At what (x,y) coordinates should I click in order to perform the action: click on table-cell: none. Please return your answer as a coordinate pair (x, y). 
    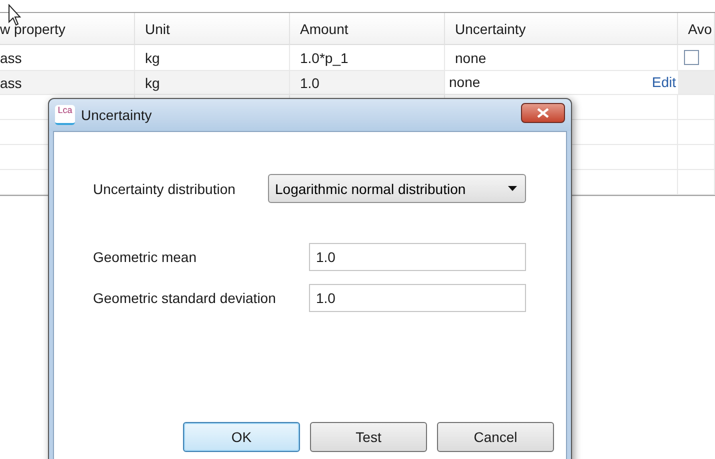
    Looking at the image, I should click on (561, 58).